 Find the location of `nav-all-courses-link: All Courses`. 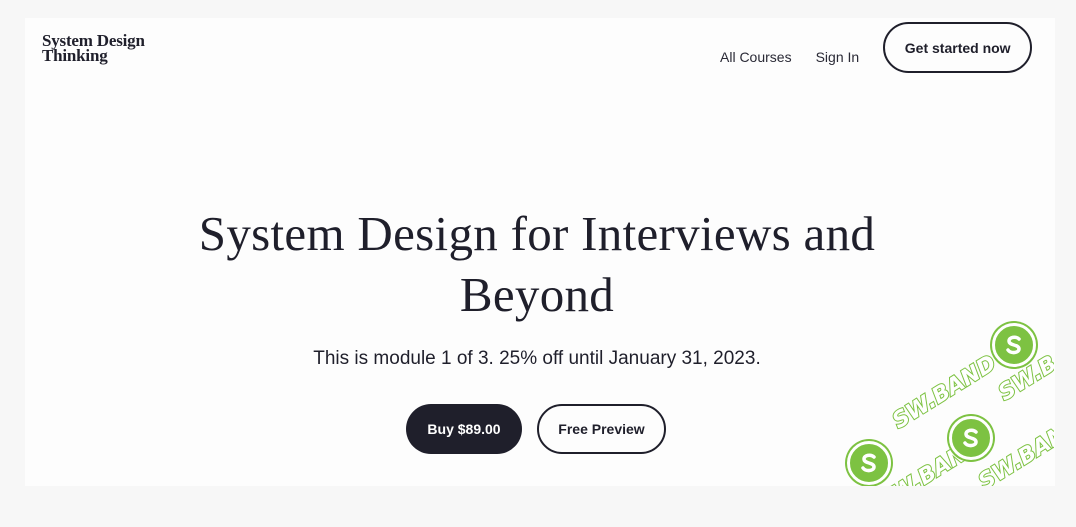

nav-all-courses-link: All Courses is located at coordinates (756, 57).